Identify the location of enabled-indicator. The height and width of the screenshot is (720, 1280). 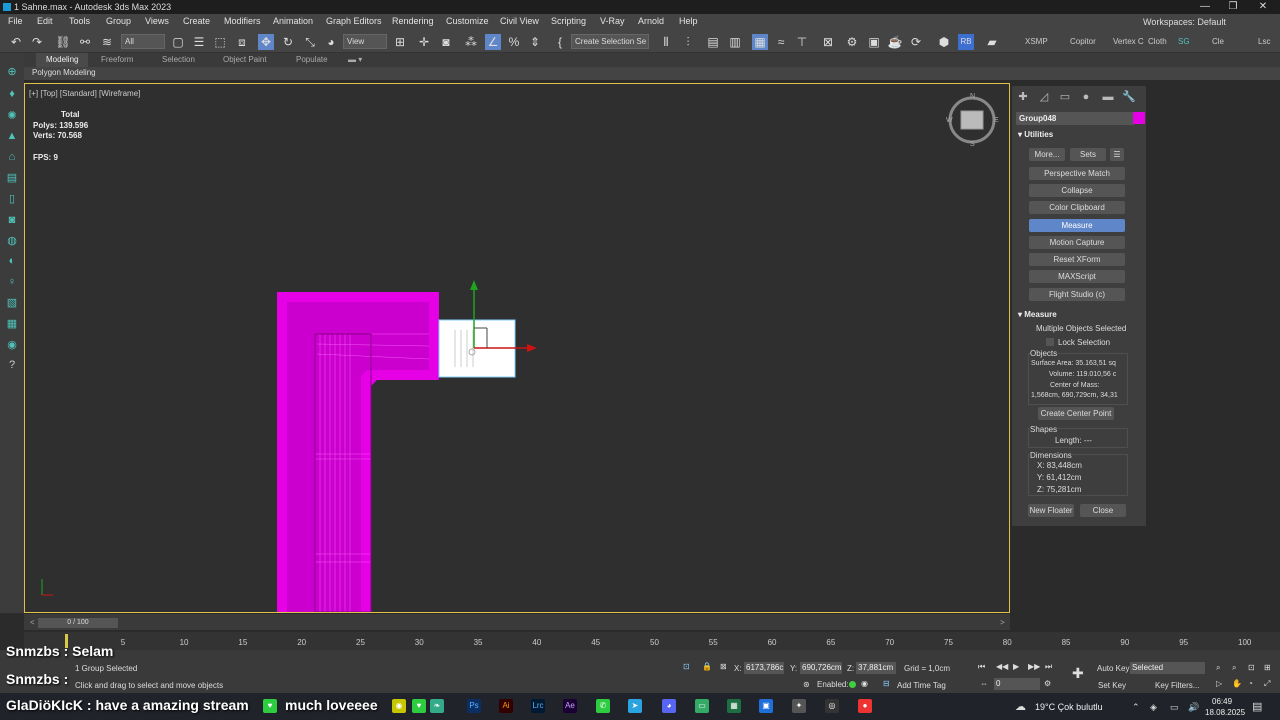
(852, 684).